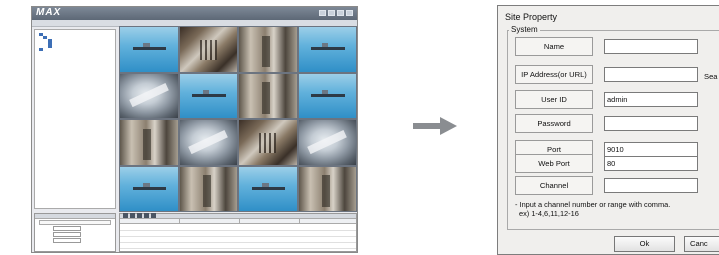  I want to click on play-icon, so click(125, 215).